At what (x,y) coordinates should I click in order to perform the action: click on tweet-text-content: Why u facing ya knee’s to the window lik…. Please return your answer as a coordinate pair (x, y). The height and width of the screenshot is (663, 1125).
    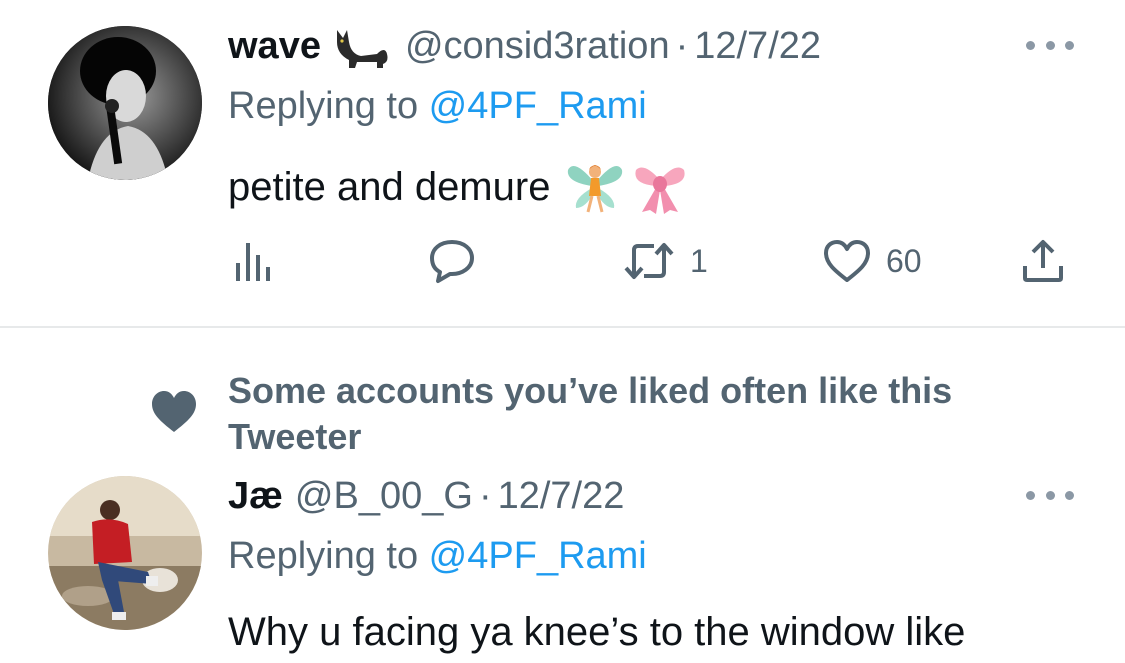
    Looking at the image, I should click on (597, 632).